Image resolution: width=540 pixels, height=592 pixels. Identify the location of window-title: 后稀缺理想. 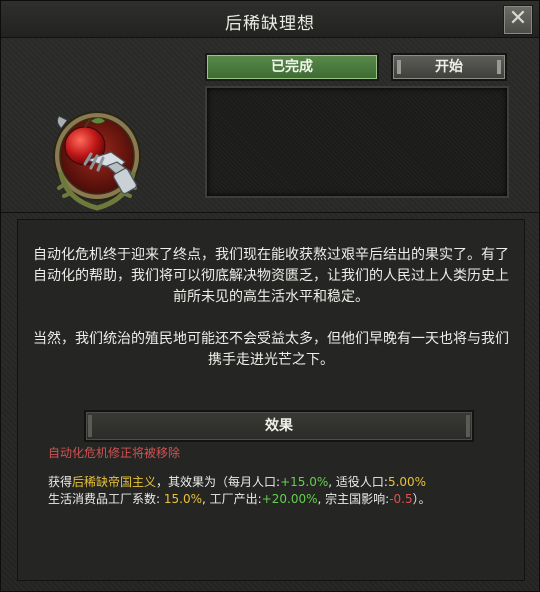
(270, 24).